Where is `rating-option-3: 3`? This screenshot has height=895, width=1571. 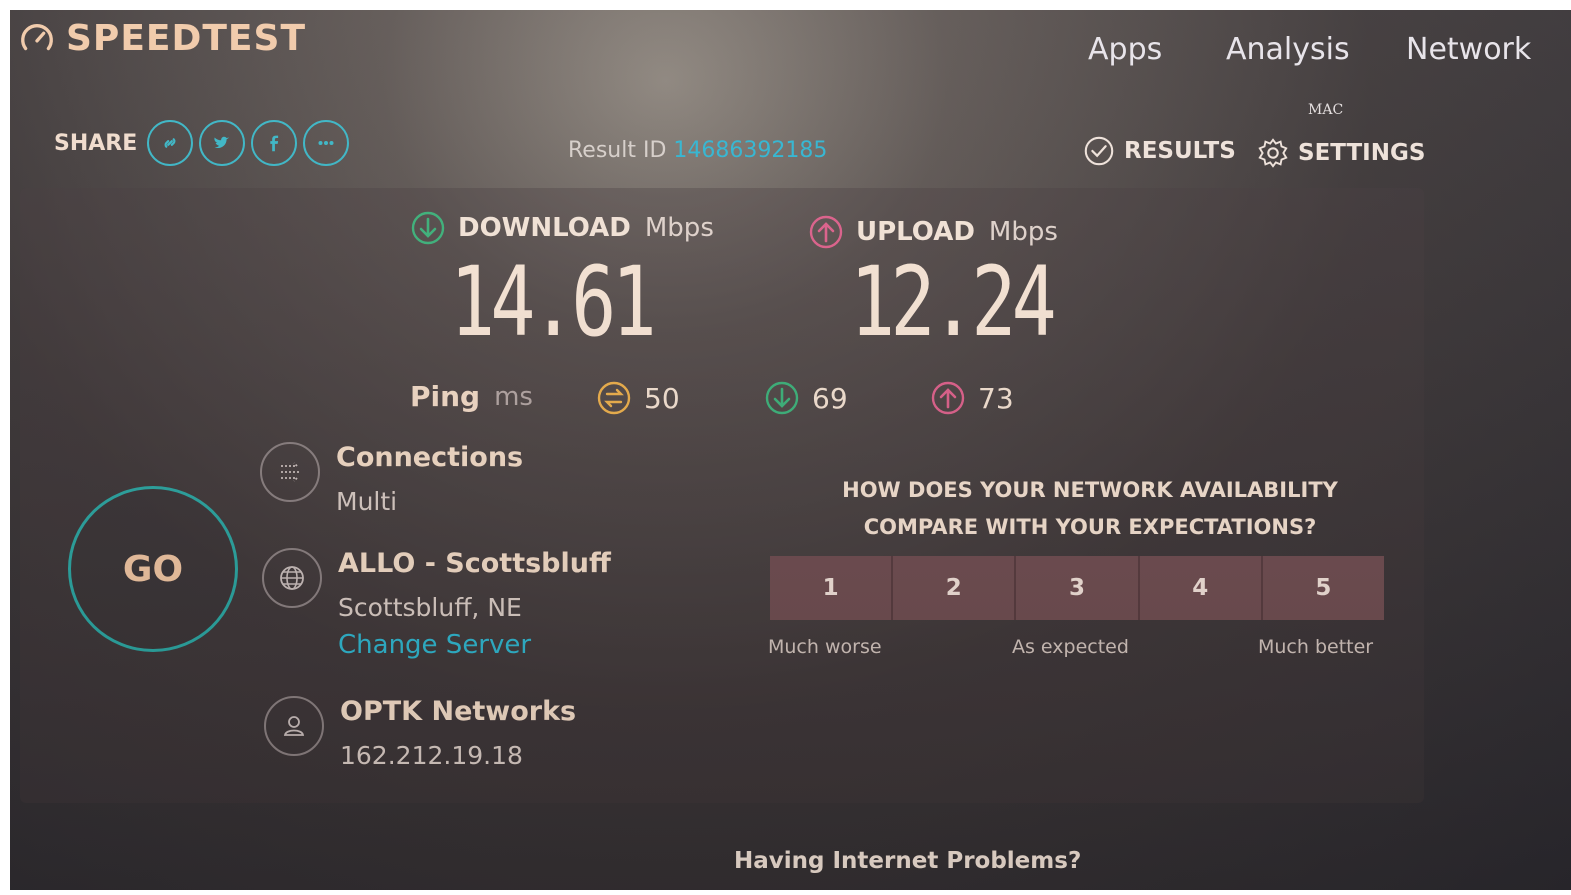
rating-option-3: 3 is located at coordinates (1078, 588).